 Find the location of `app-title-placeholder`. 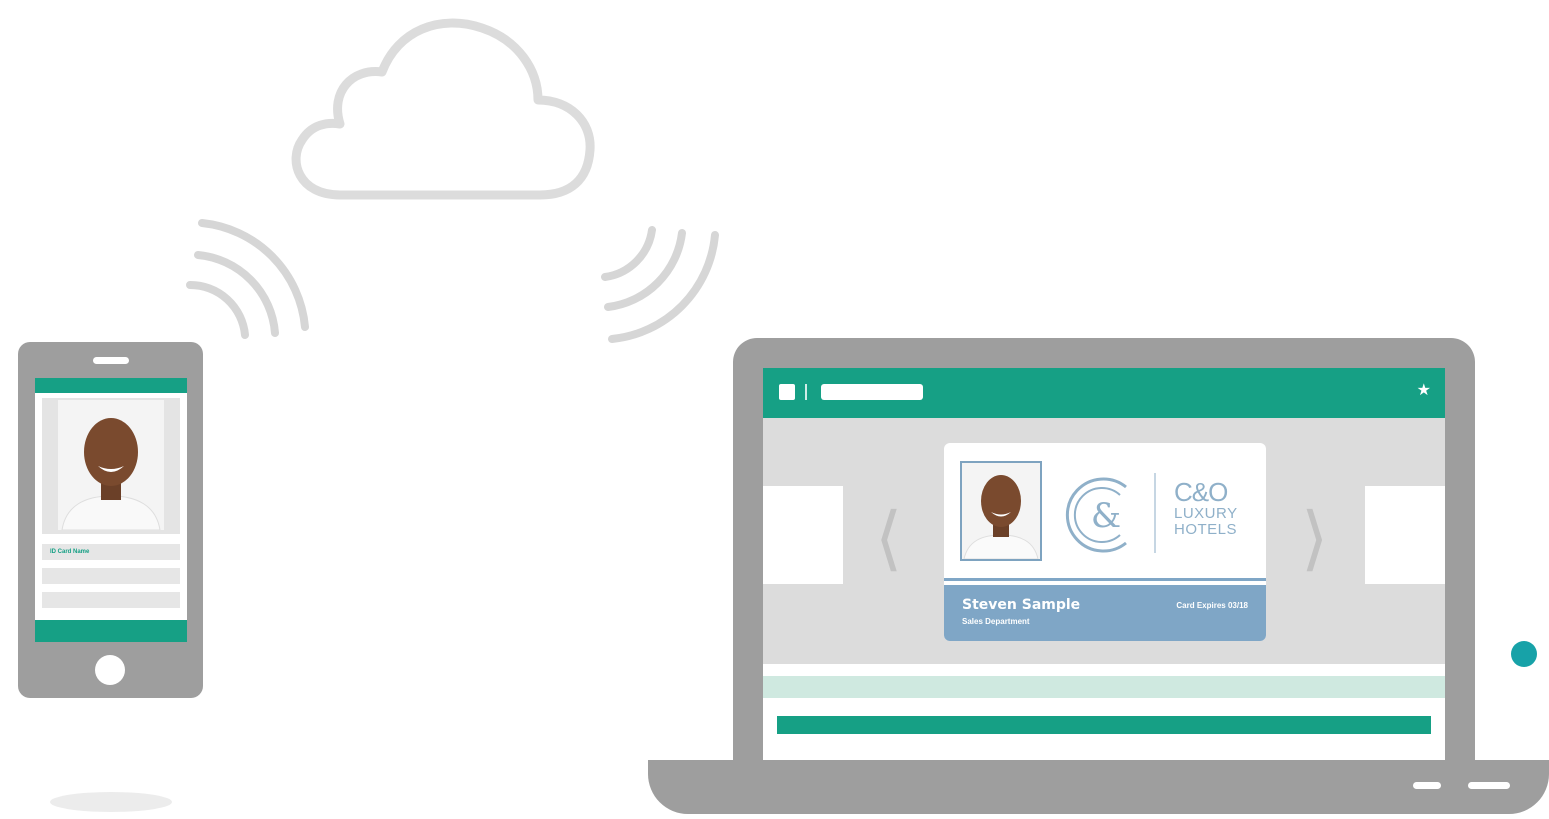

app-title-placeholder is located at coordinates (872, 392).